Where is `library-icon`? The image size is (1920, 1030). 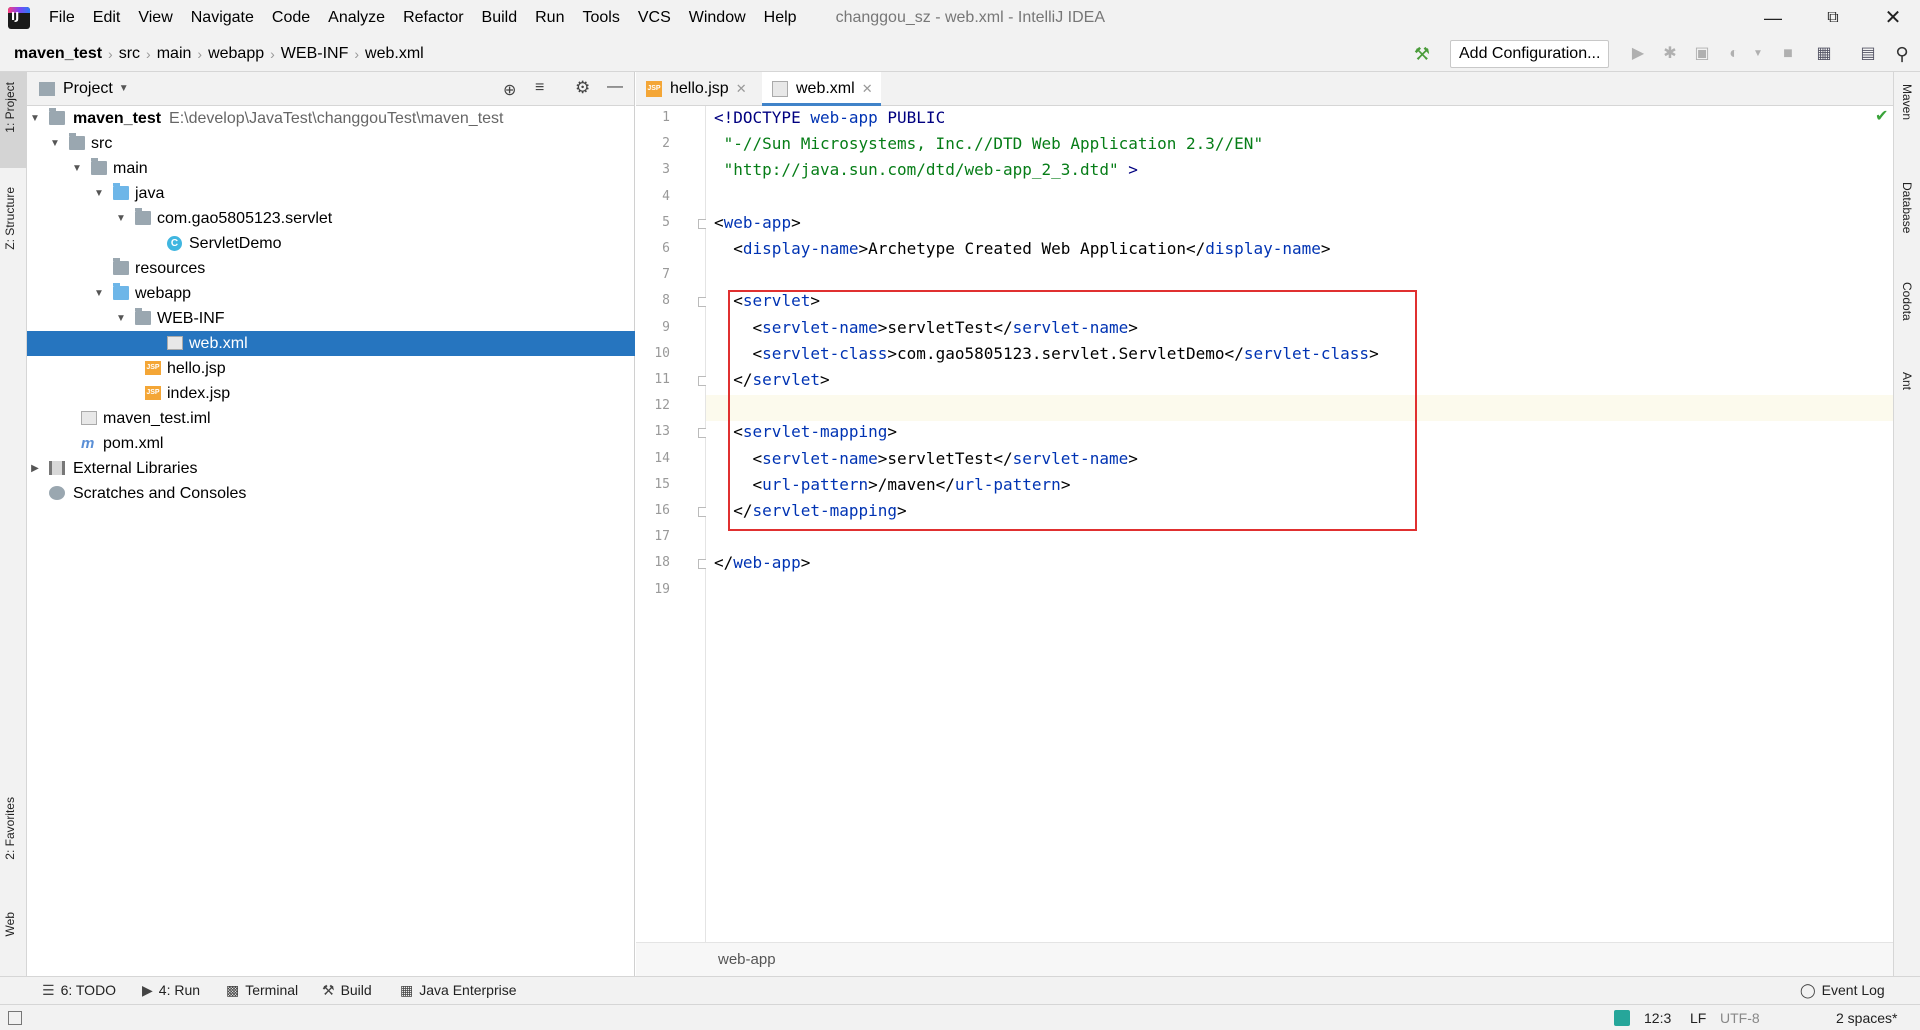 library-icon is located at coordinates (57, 468).